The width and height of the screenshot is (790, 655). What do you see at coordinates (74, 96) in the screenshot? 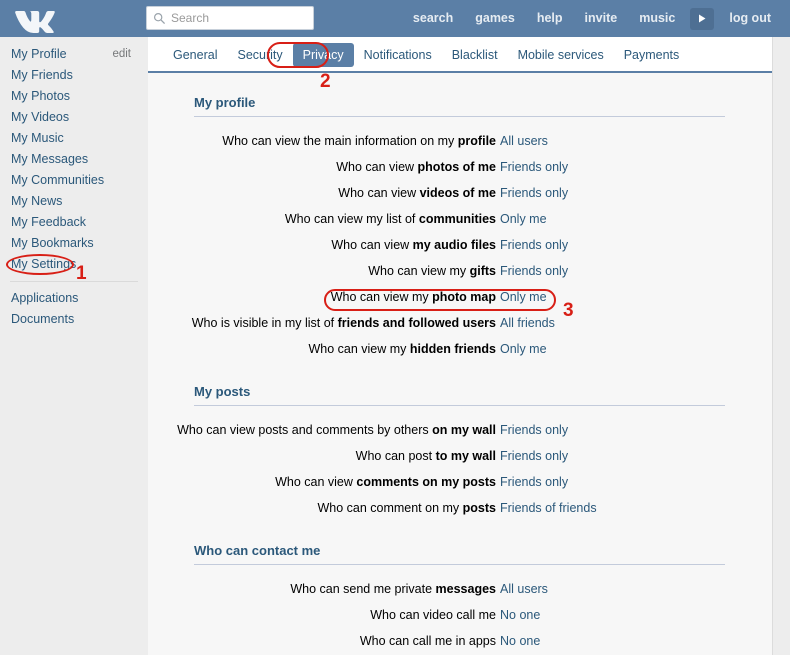
I see `sidebar-item-my-photos: My Photos` at bounding box center [74, 96].